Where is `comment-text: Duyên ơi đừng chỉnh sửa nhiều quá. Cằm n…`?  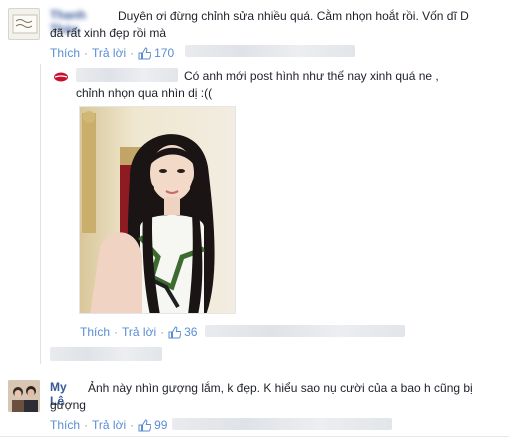
comment-text: Duyên ơi đừng chỉnh sửa nhiều quá. Cằm n… is located at coordinates (293, 16).